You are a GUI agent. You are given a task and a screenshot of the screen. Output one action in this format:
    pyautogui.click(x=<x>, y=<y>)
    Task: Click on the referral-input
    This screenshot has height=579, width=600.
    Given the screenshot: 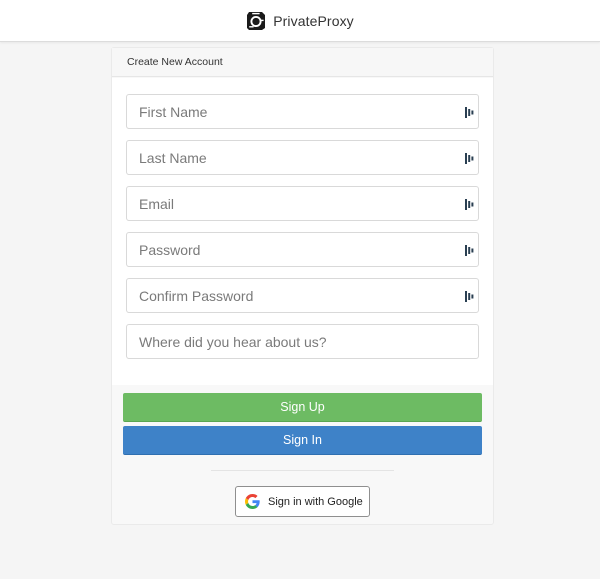 What is the action you would take?
    pyautogui.click(x=302, y=341)
    